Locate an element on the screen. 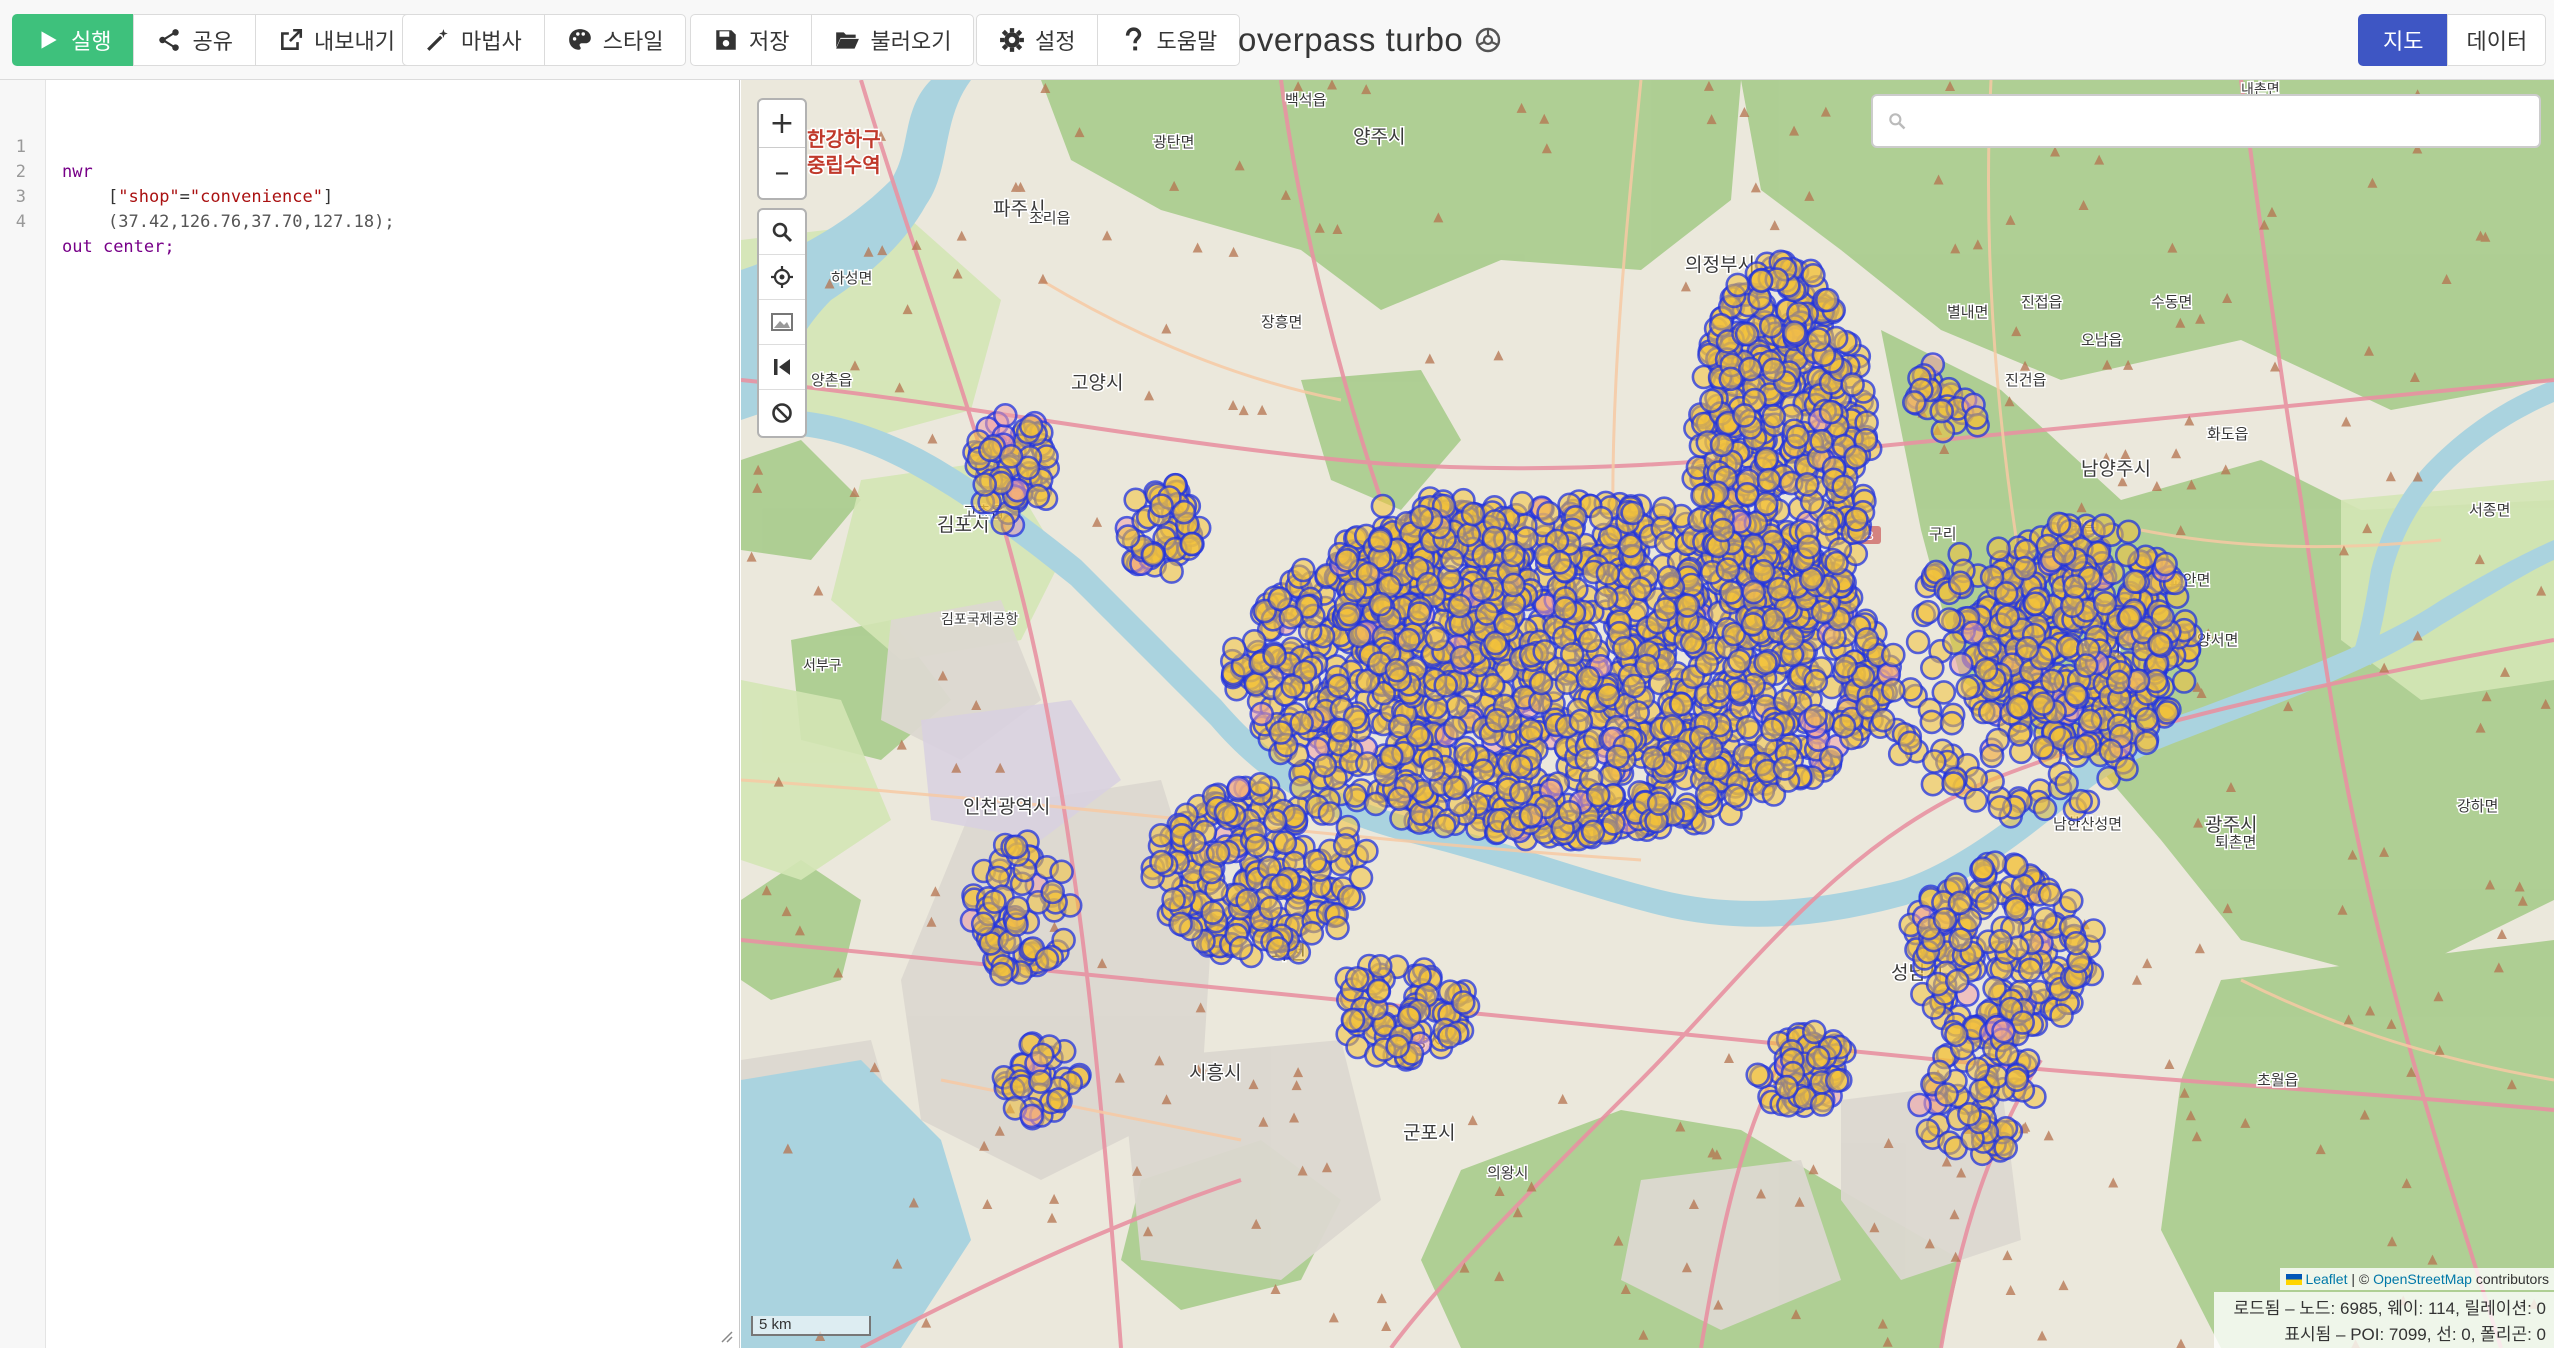 This screenshot has height=1348, width=2554. locate-tool-button is located at coordinates (782, 277).